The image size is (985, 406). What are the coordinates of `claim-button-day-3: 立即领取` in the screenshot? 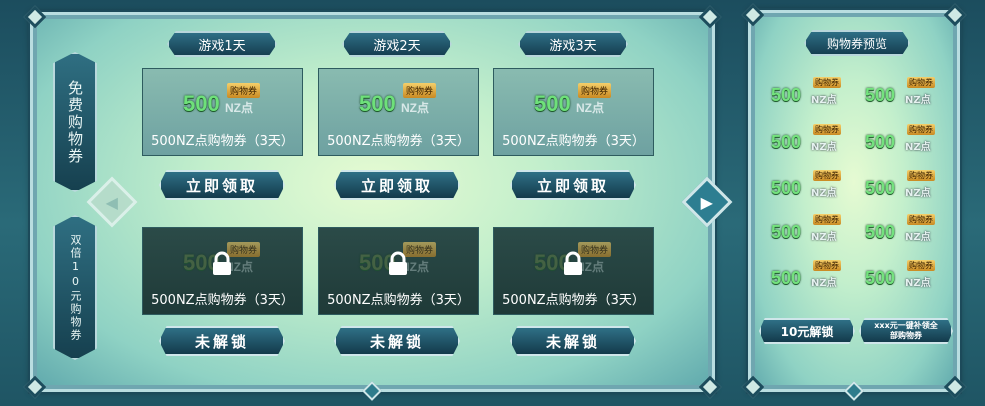 It's located at (573, 185).